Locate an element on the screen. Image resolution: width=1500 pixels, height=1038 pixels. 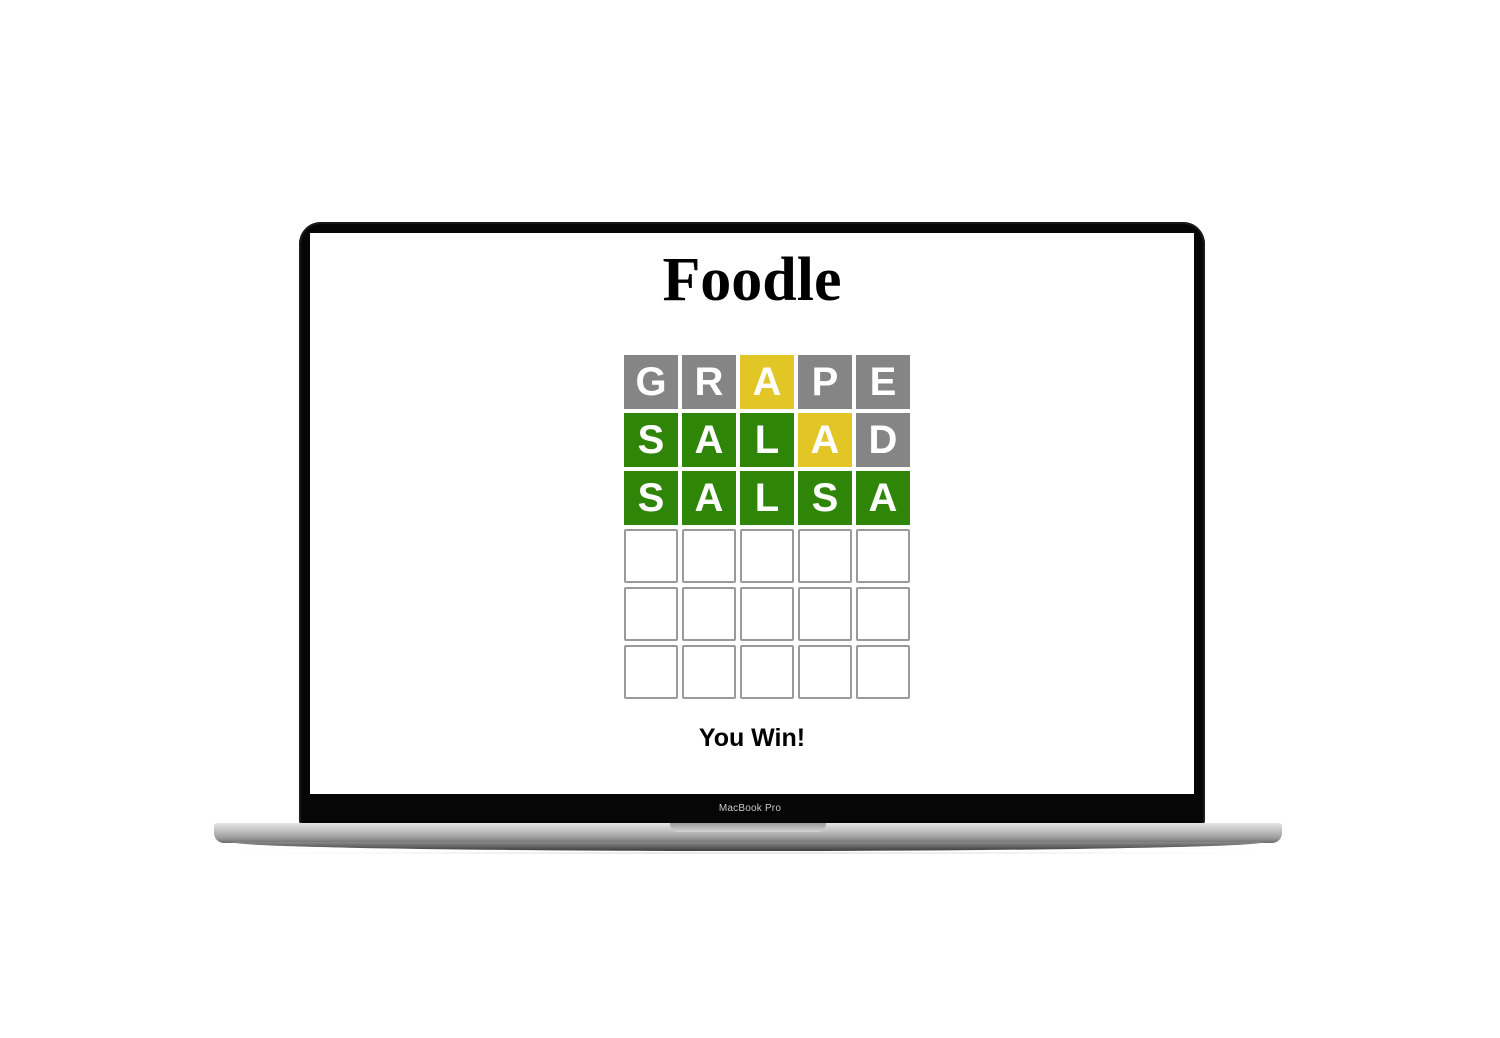
board-row: SALSA is located at coordinates (768, 498).